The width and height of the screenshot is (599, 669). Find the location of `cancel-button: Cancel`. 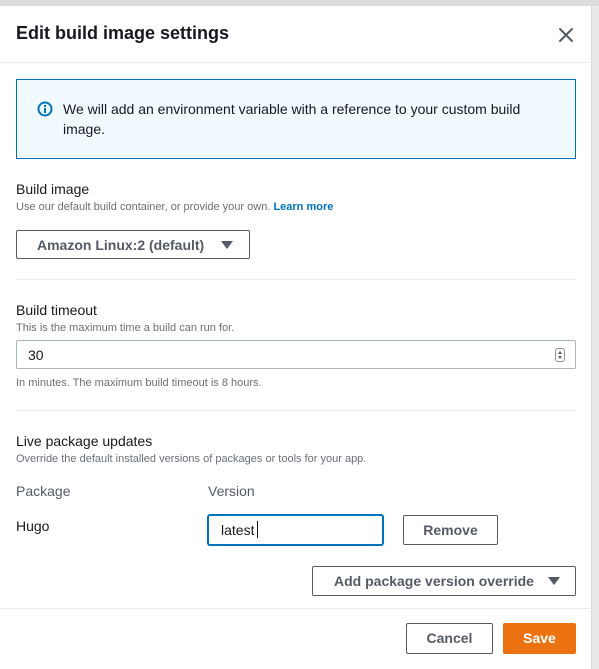

cancel-button: Cancel is located at coordinates (449, 638).